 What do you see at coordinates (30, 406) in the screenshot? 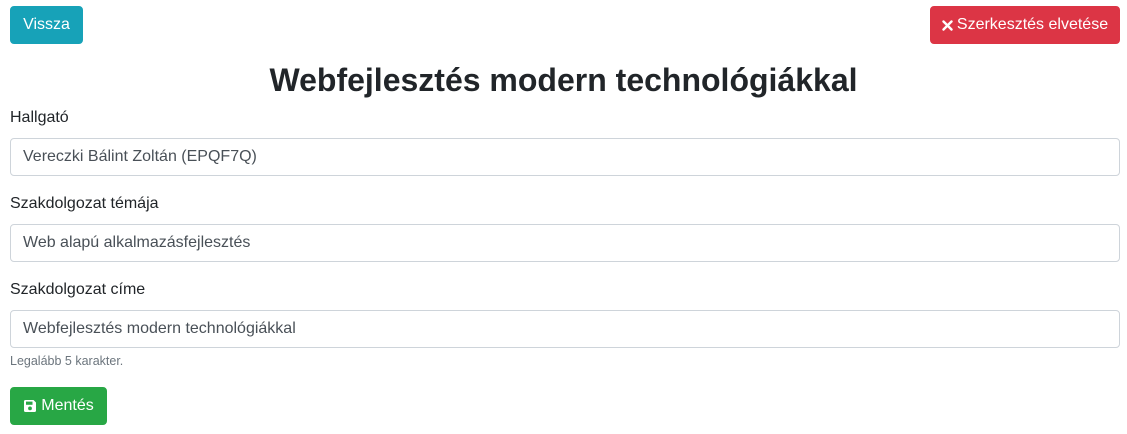
I see `floppy-disk-icon` at bounding box center [30, 406].